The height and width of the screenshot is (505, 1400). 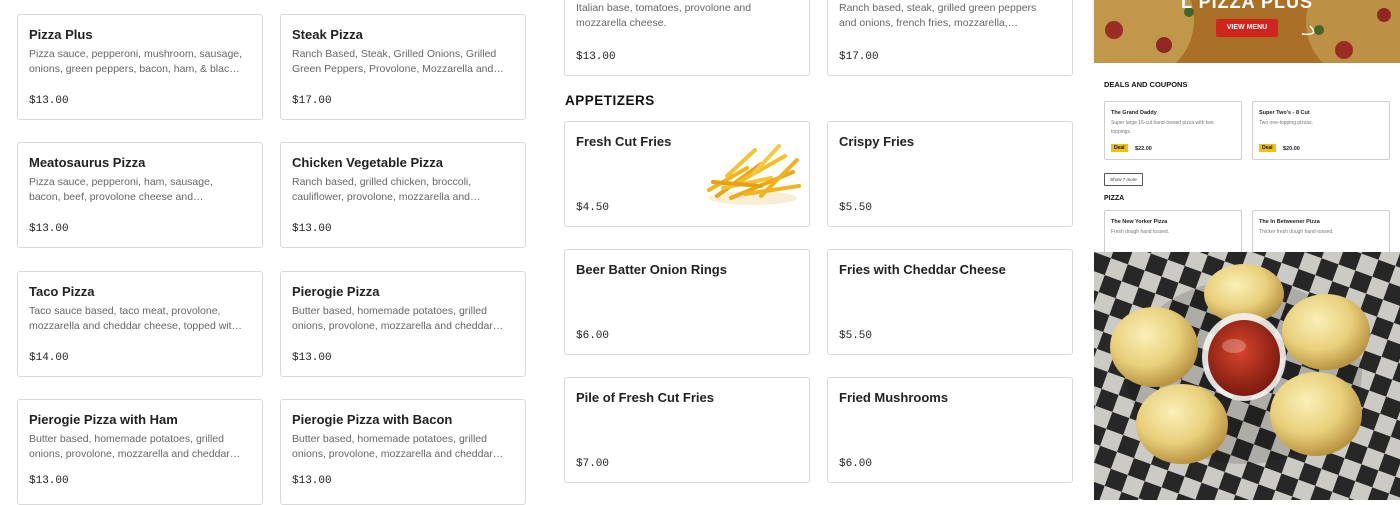 What do you see at coordinates (1139, 222) in the screenshot?
I see `pizza-title: The New Yorker Pizza` at bounding box center [1139, 222].